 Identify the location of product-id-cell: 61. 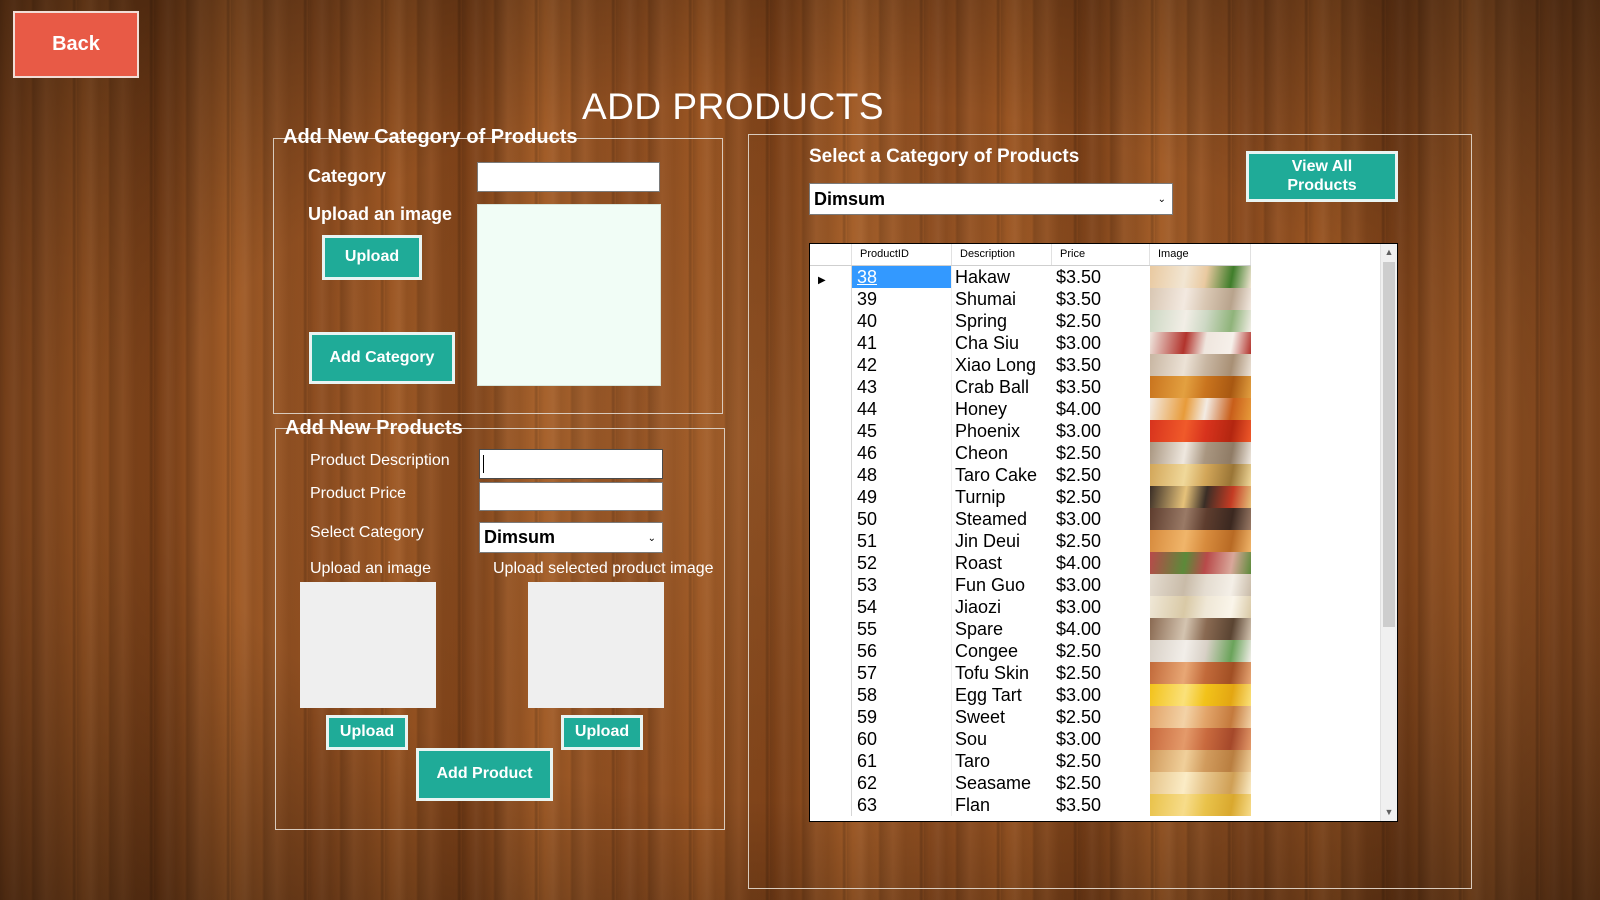
(902, 761).